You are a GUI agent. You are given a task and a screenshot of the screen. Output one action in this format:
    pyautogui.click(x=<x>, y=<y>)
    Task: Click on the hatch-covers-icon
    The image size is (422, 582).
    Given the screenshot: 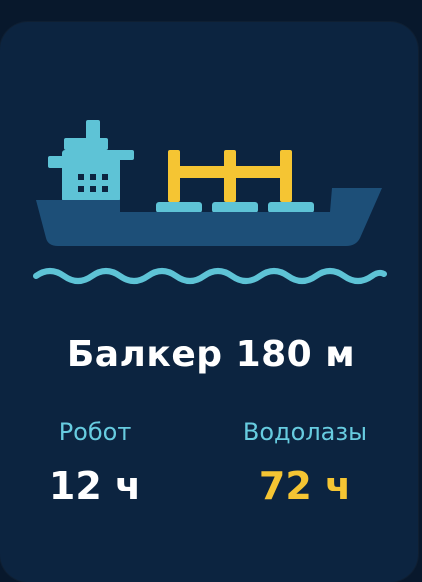 What is the action you would take?
    pyautogui.click(x=235, y=207)
    